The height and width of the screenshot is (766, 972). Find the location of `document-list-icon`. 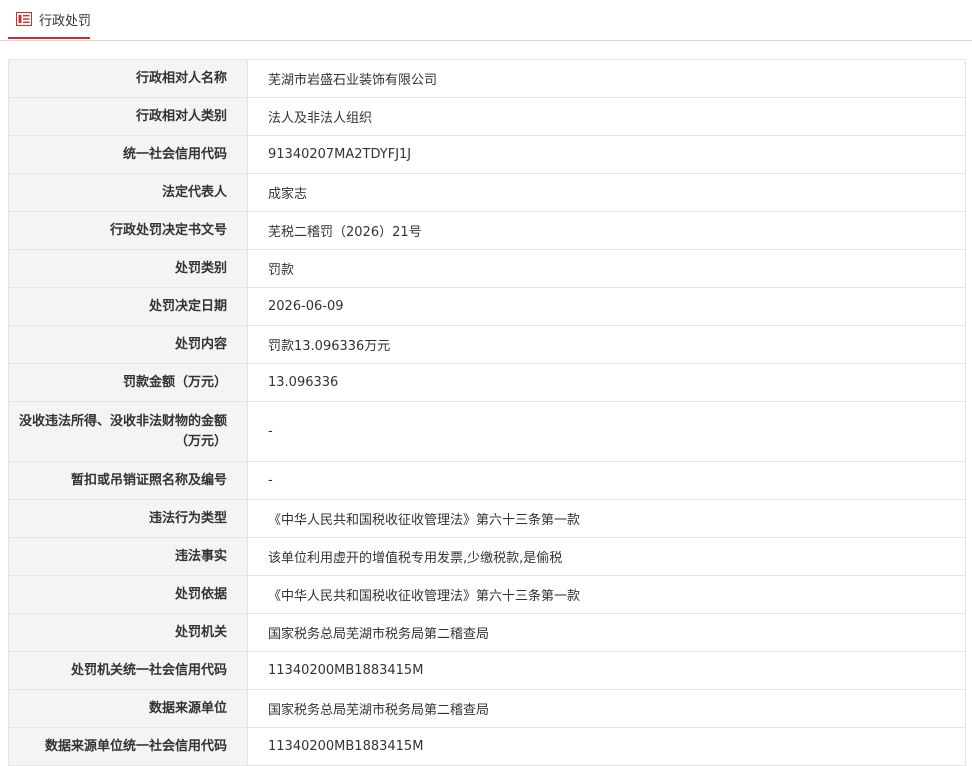

document-list-icon is located at coordinates (24, 18).